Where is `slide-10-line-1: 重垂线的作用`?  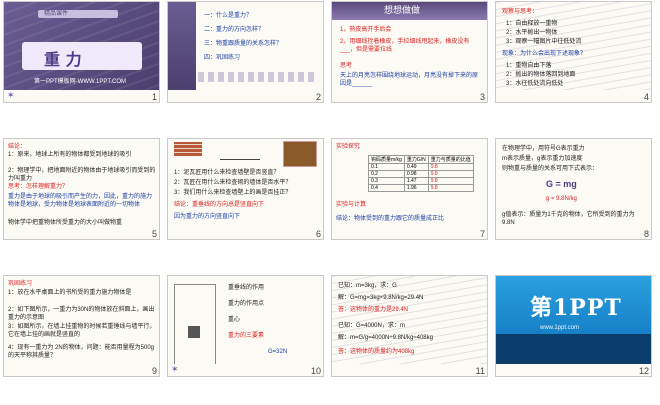 slide-10-line-1: 重垂线的作用 is located at coordinates (246, 288).